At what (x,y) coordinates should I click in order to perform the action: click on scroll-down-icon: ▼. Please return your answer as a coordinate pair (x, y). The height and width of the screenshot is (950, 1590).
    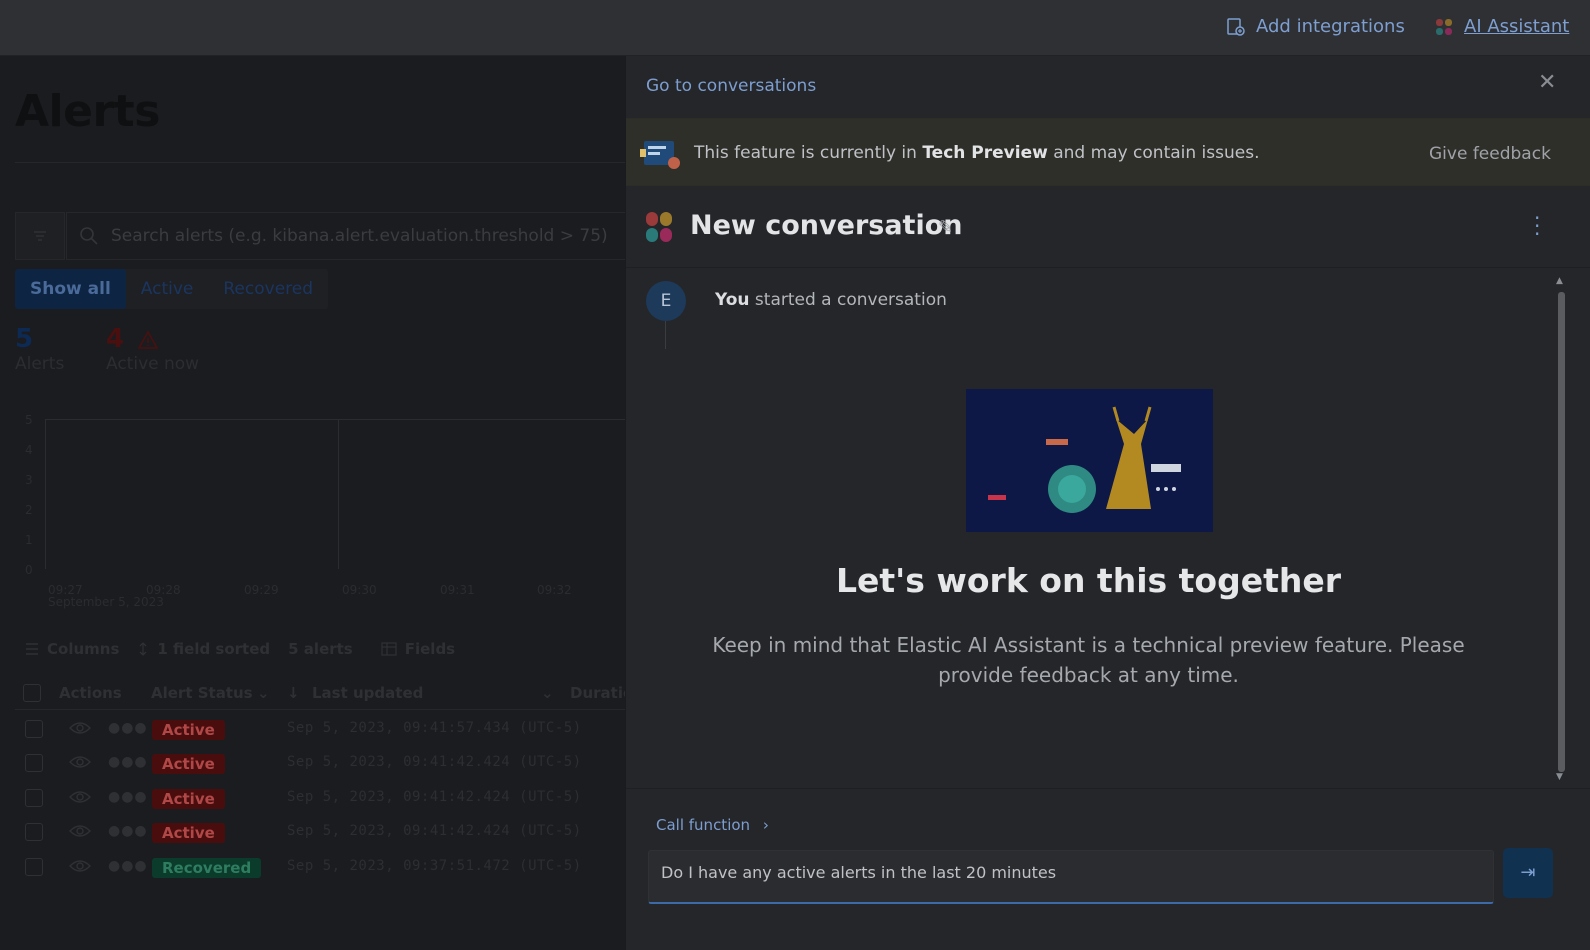
    Looking at the image, I should click on (1559, 777).